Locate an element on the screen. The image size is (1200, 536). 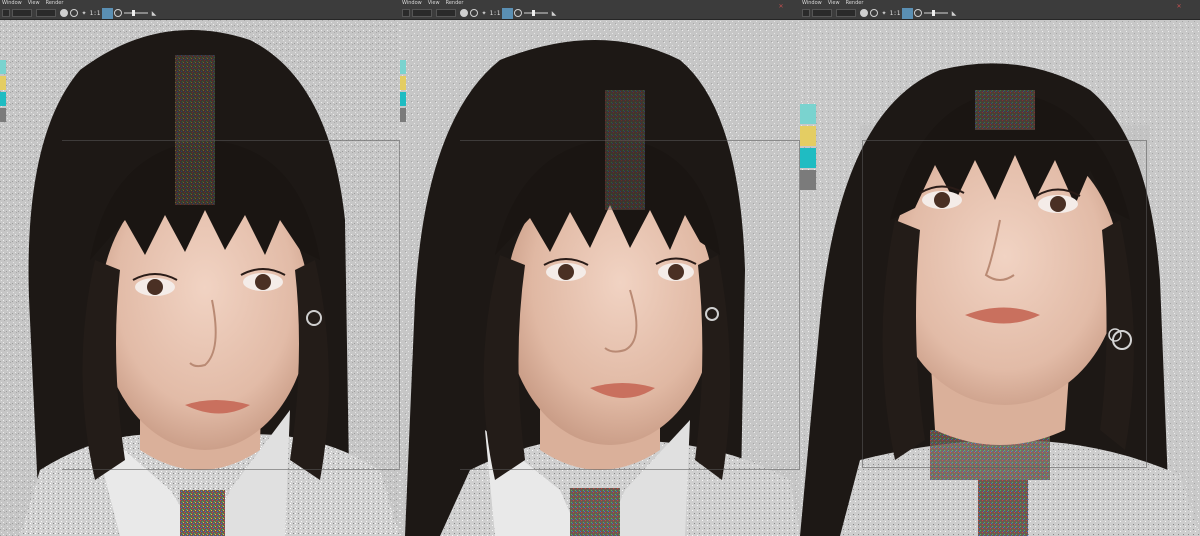
tool-row: ✦ 1:1 ◣ is located at coordinates (200, 13).